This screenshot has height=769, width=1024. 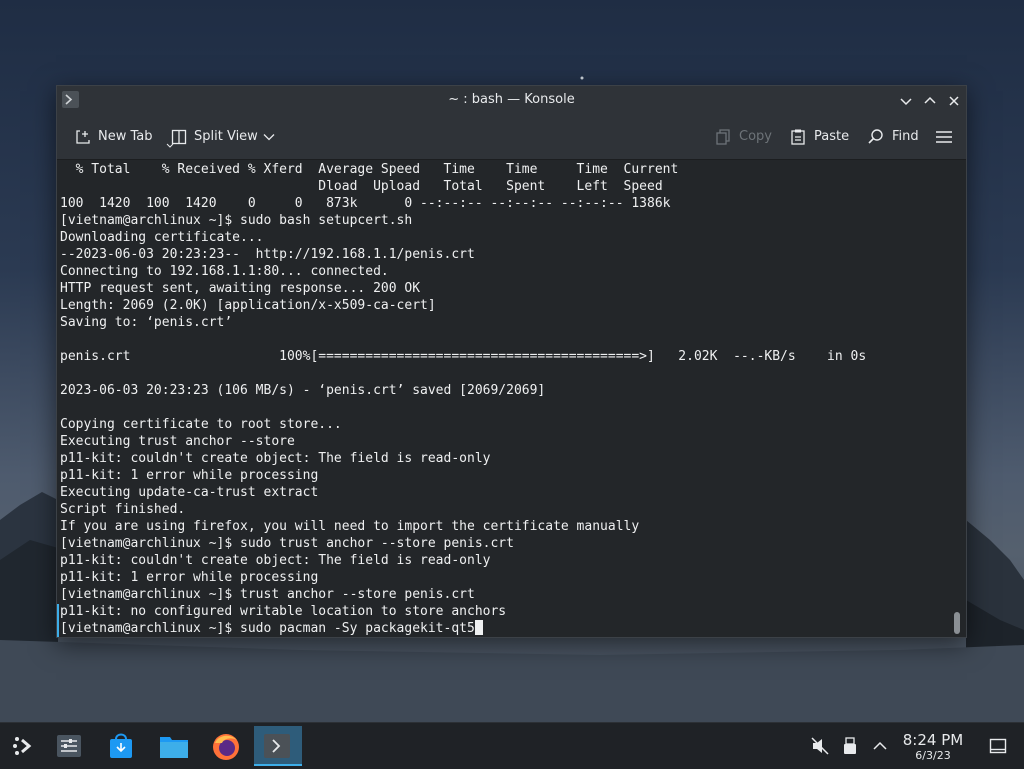 What do you see at coordinates (723, 137) in the screenshot?
I see `copy-icon` at bounding box center [723, 137].